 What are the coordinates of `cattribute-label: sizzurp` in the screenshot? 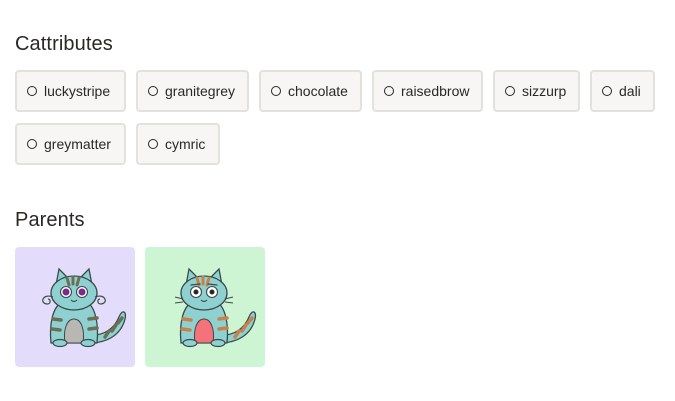 It's located at (544, 91).